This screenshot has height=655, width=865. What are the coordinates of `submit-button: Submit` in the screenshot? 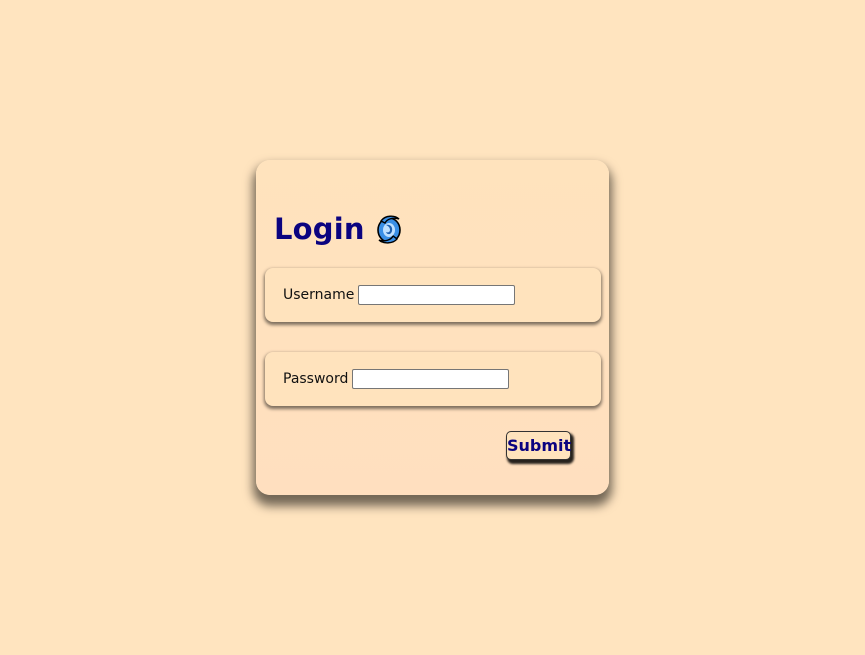 It's located at (538, 445).